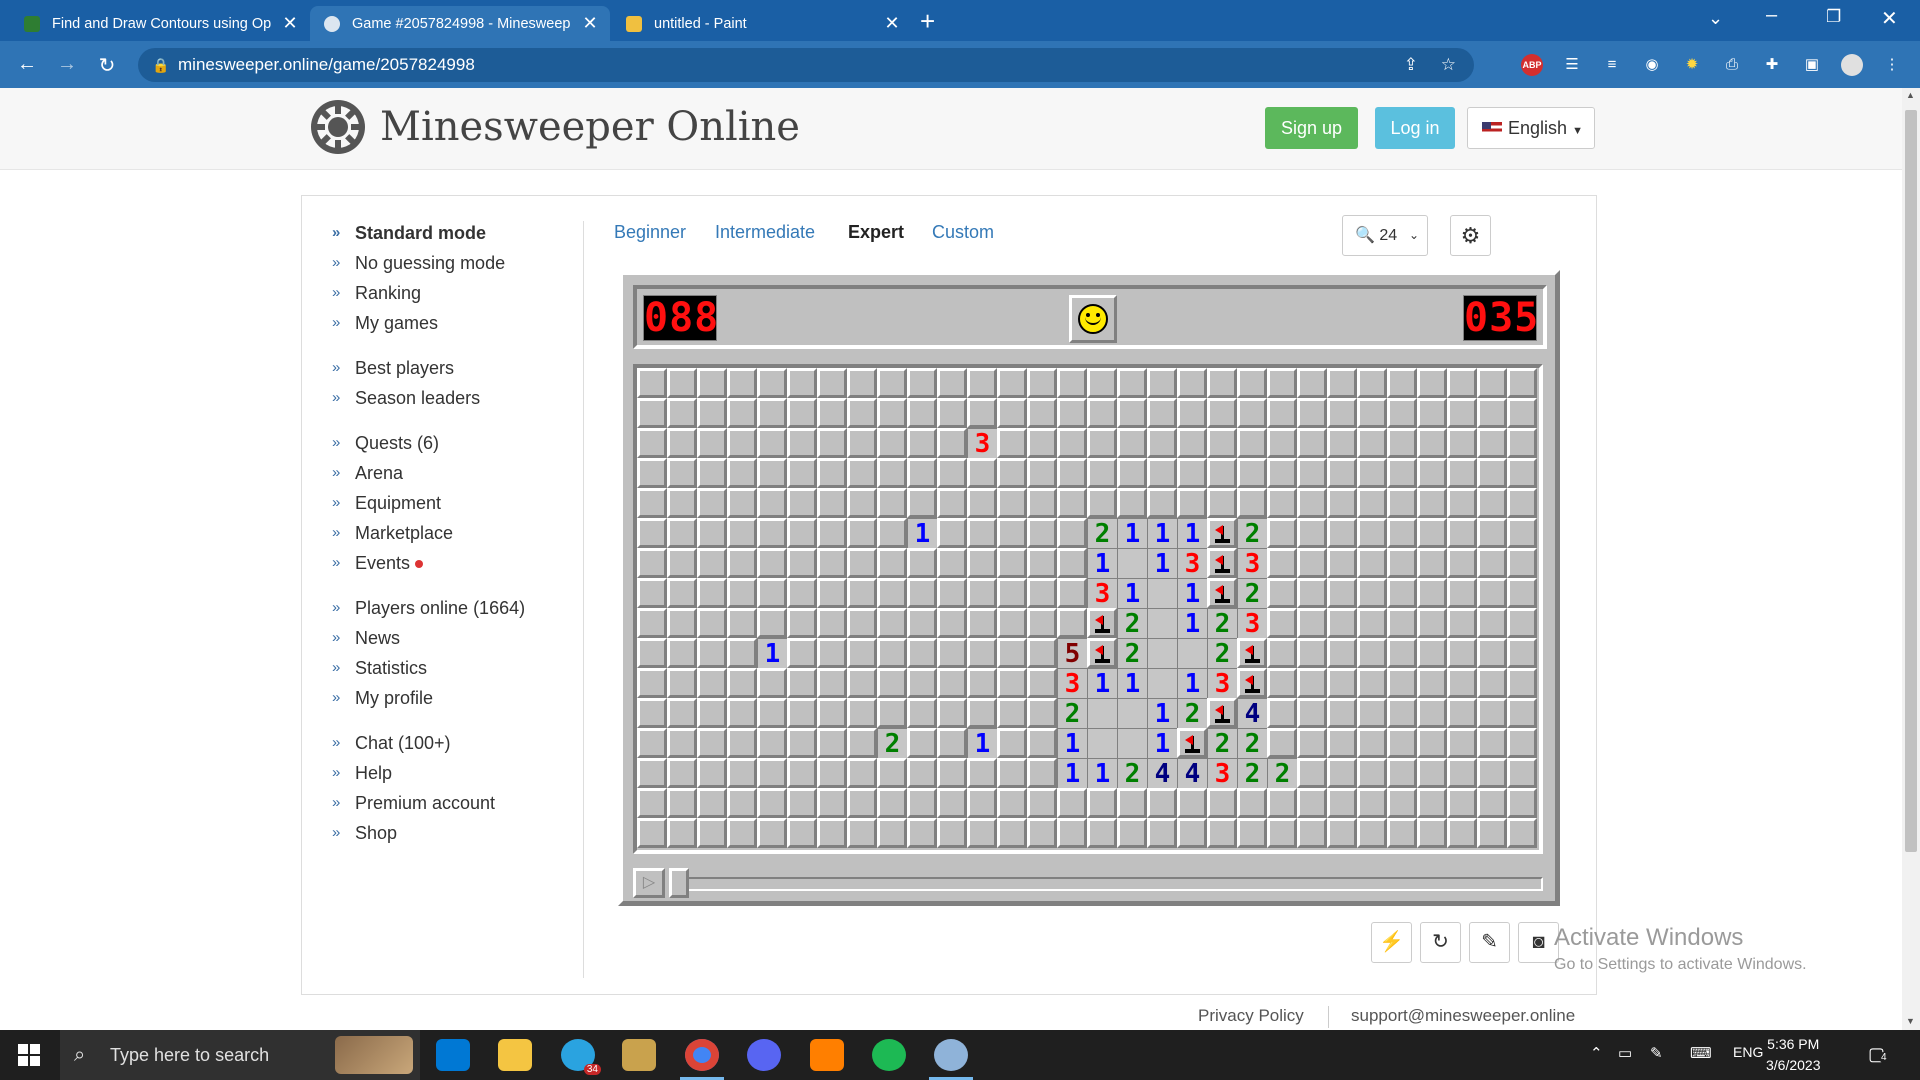 This screenshot has width=1920, height=1080. I want to click on signup-button: Sign up, so click(1311, 128).